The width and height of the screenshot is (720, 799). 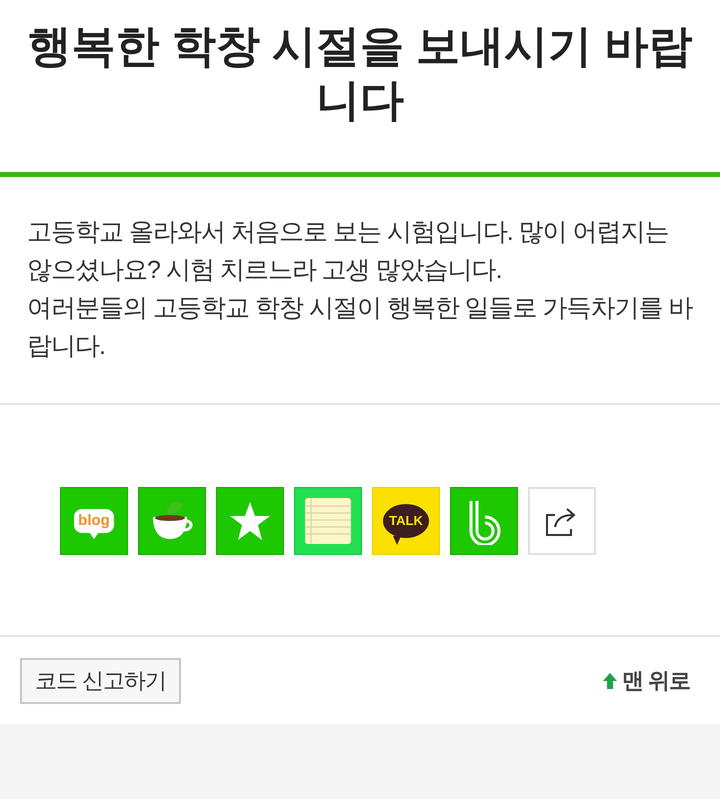 I want to click on cafe-share-button, so click(x=172, y=521).